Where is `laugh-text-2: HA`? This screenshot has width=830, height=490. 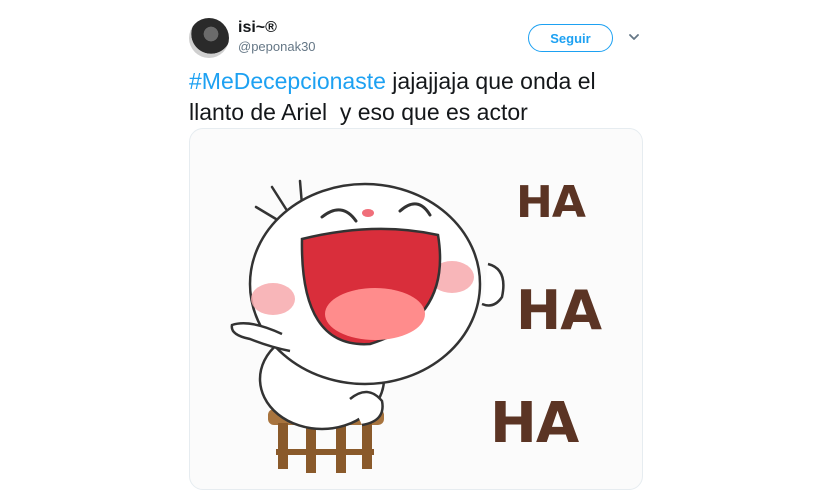
laugh-text-2: HA is located at coordinates (559, 310).